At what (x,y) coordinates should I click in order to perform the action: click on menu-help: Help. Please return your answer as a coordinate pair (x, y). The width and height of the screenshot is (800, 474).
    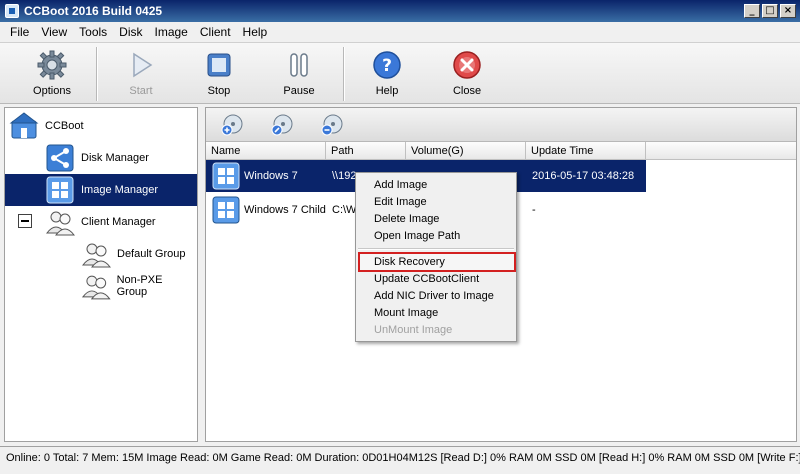
    Looking at the image, I should click on (255, 32).